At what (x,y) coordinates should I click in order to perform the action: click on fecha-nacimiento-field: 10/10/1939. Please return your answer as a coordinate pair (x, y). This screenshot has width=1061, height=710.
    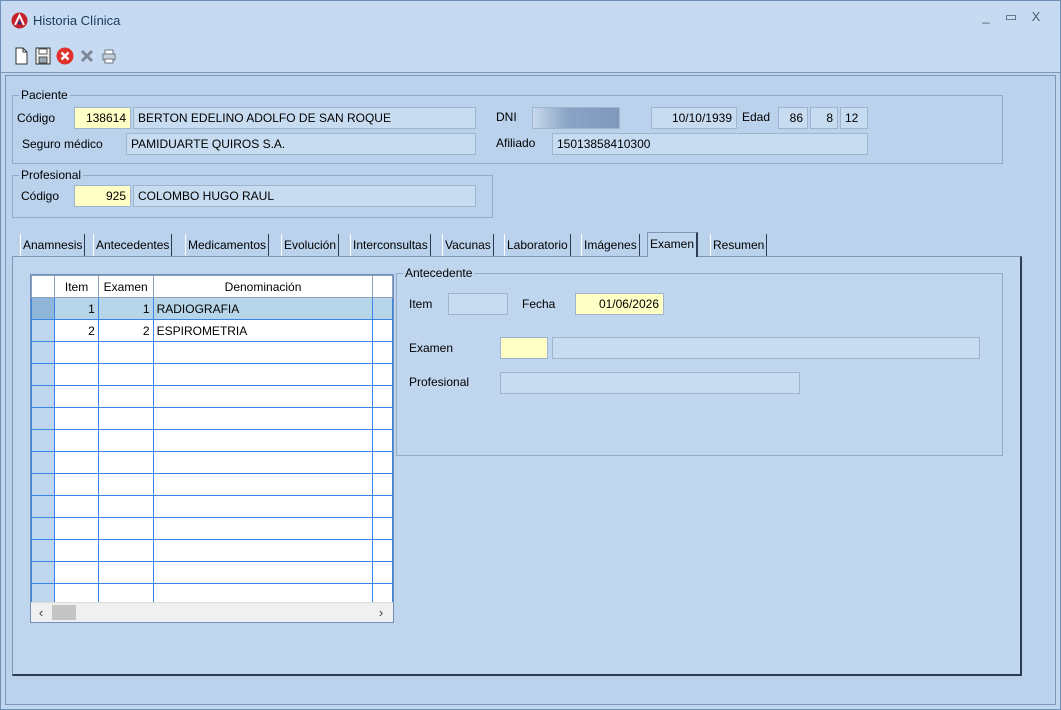
    Looking at the image, I should click on (694, 118).